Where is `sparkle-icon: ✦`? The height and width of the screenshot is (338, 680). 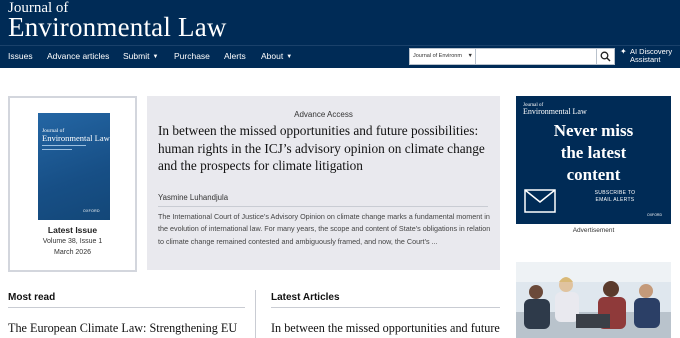 sparkle-icon: ✦ is located at coordinates (623, 51).